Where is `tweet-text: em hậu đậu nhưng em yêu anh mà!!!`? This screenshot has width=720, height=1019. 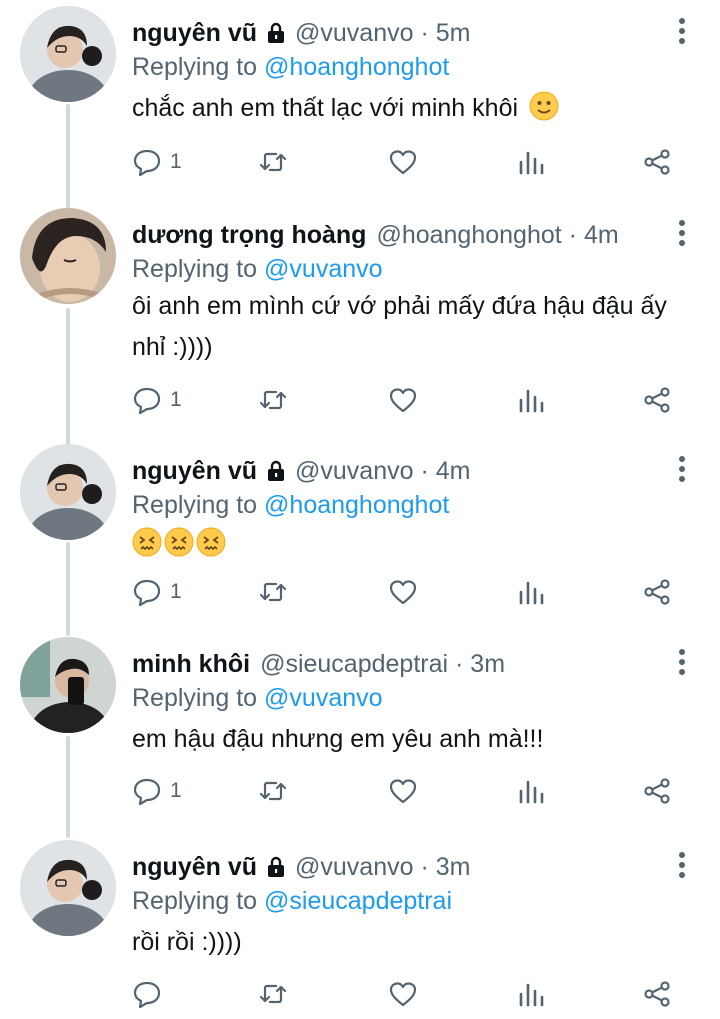
tweet-text: em hậu đậu nhưng em yêu anh mà!!! is located at coordinates (338, 739).